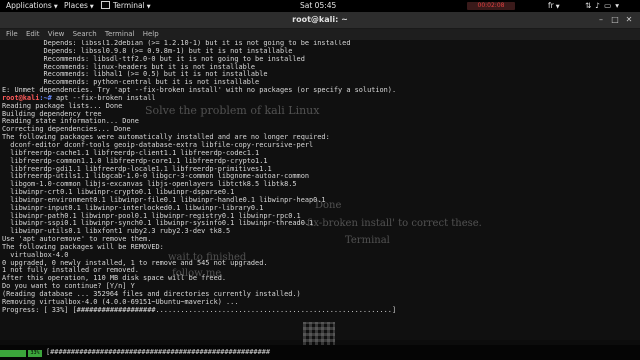  What do you see at coordinates (21, 97) in the screenshot?
I see `prompt-user: root@kali` at bounding box center [21, 97].